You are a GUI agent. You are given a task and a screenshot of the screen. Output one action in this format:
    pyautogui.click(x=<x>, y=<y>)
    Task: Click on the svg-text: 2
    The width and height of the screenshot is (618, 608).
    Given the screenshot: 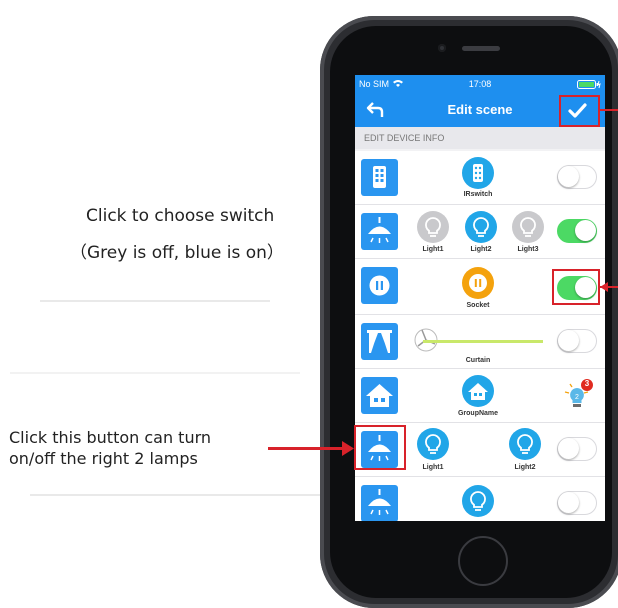 What is the action you would take?
    pyautogui.click(x=577, y=397)
    